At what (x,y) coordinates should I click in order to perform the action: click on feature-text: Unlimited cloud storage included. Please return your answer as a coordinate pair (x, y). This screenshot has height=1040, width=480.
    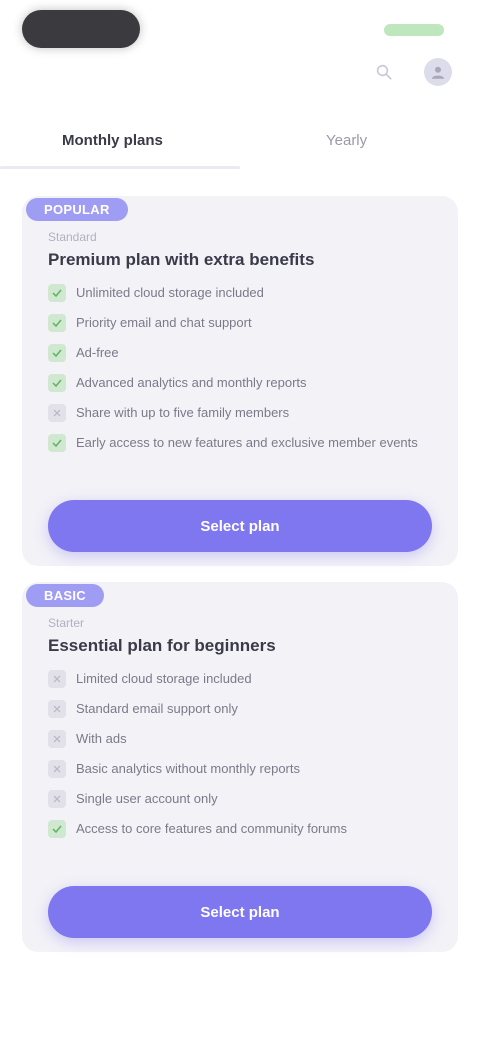
    Looking at the image, I should click on (170, 292).